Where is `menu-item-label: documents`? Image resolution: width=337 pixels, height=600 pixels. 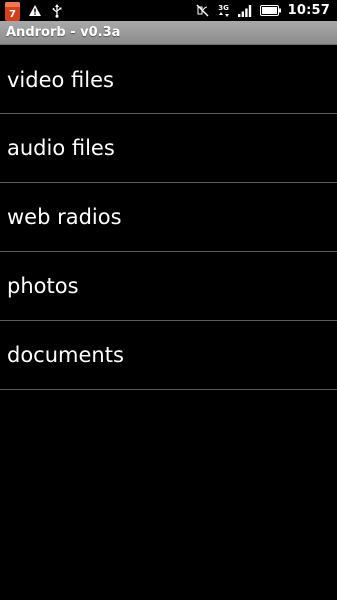 menu-item-label: documents is located at coordinates (65, 355).